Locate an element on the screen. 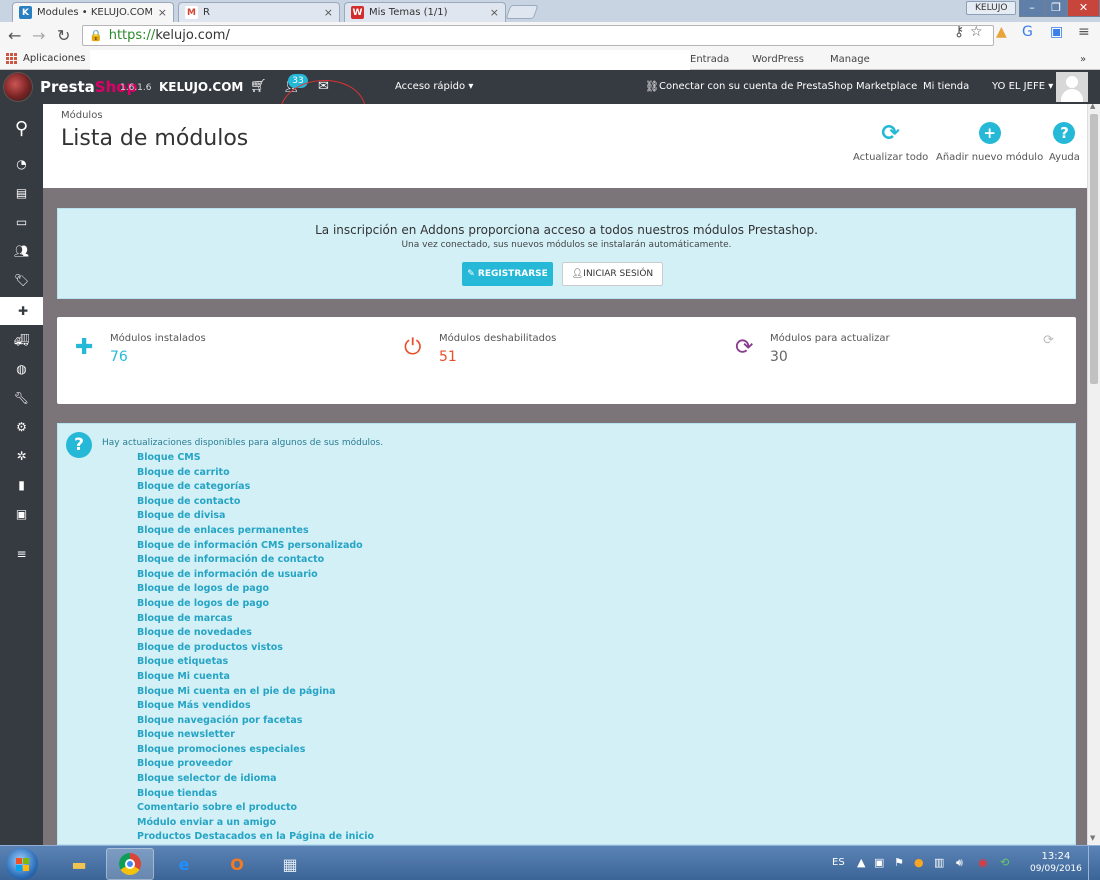  login-button: 👤︎INICIAR SESIÓN is located at coordinates (612, 274).